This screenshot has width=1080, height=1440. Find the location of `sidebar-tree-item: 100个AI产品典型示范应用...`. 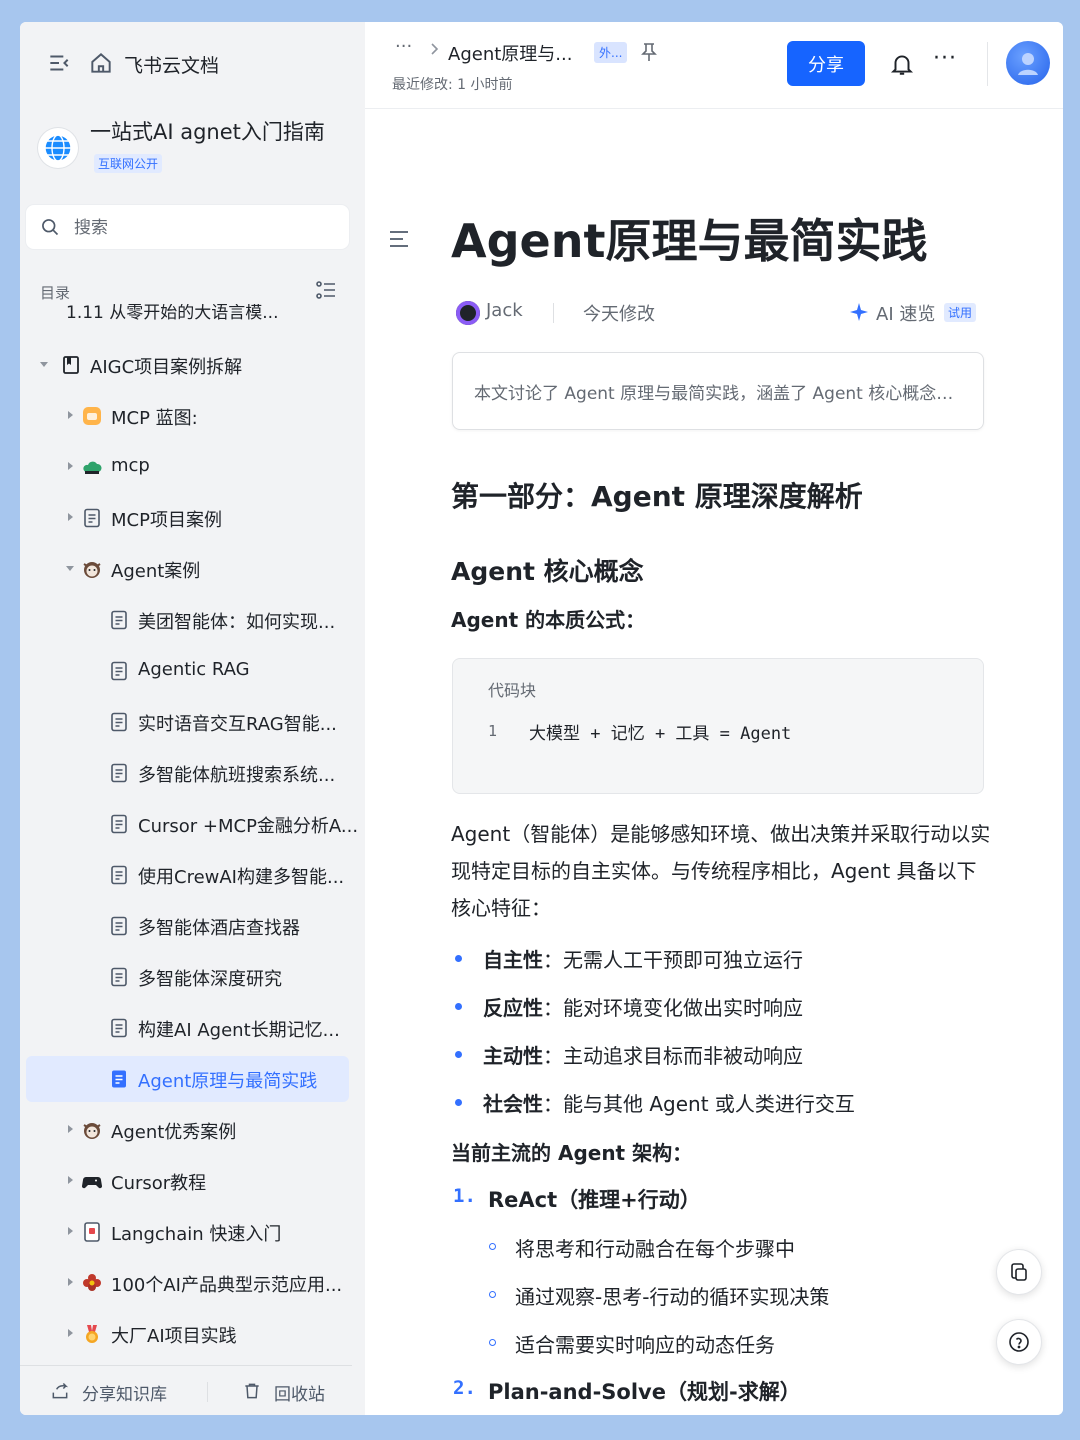

sidebar-tree-item: 100个AI产品典型示范应用... is located at coordinates (187, 1283).